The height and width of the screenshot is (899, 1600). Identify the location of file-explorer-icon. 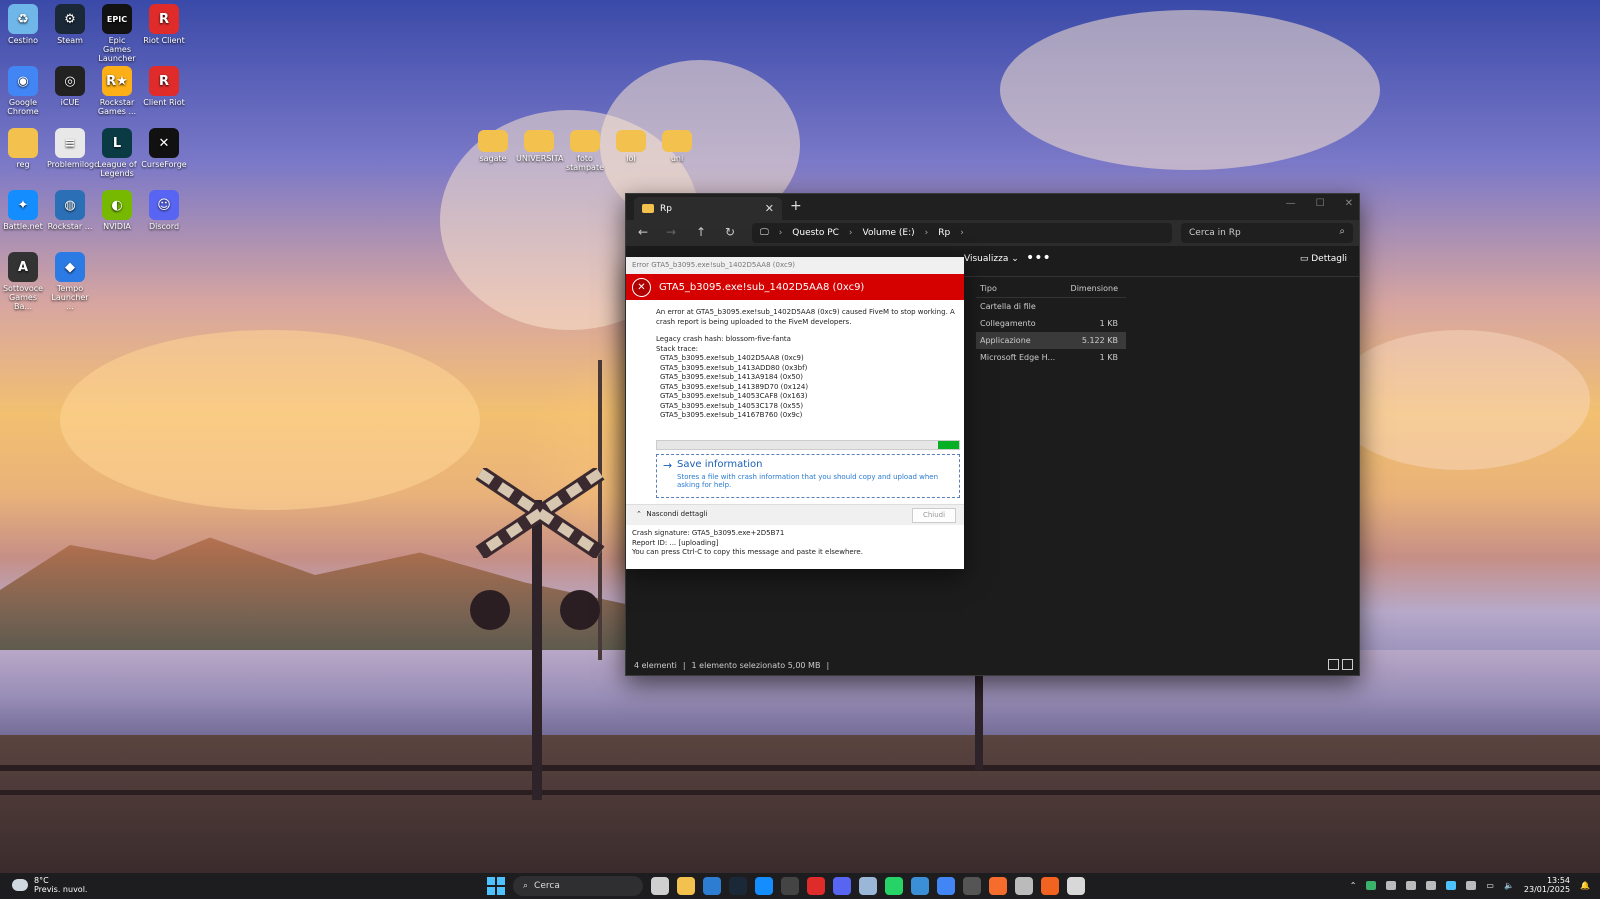
(686, 886).